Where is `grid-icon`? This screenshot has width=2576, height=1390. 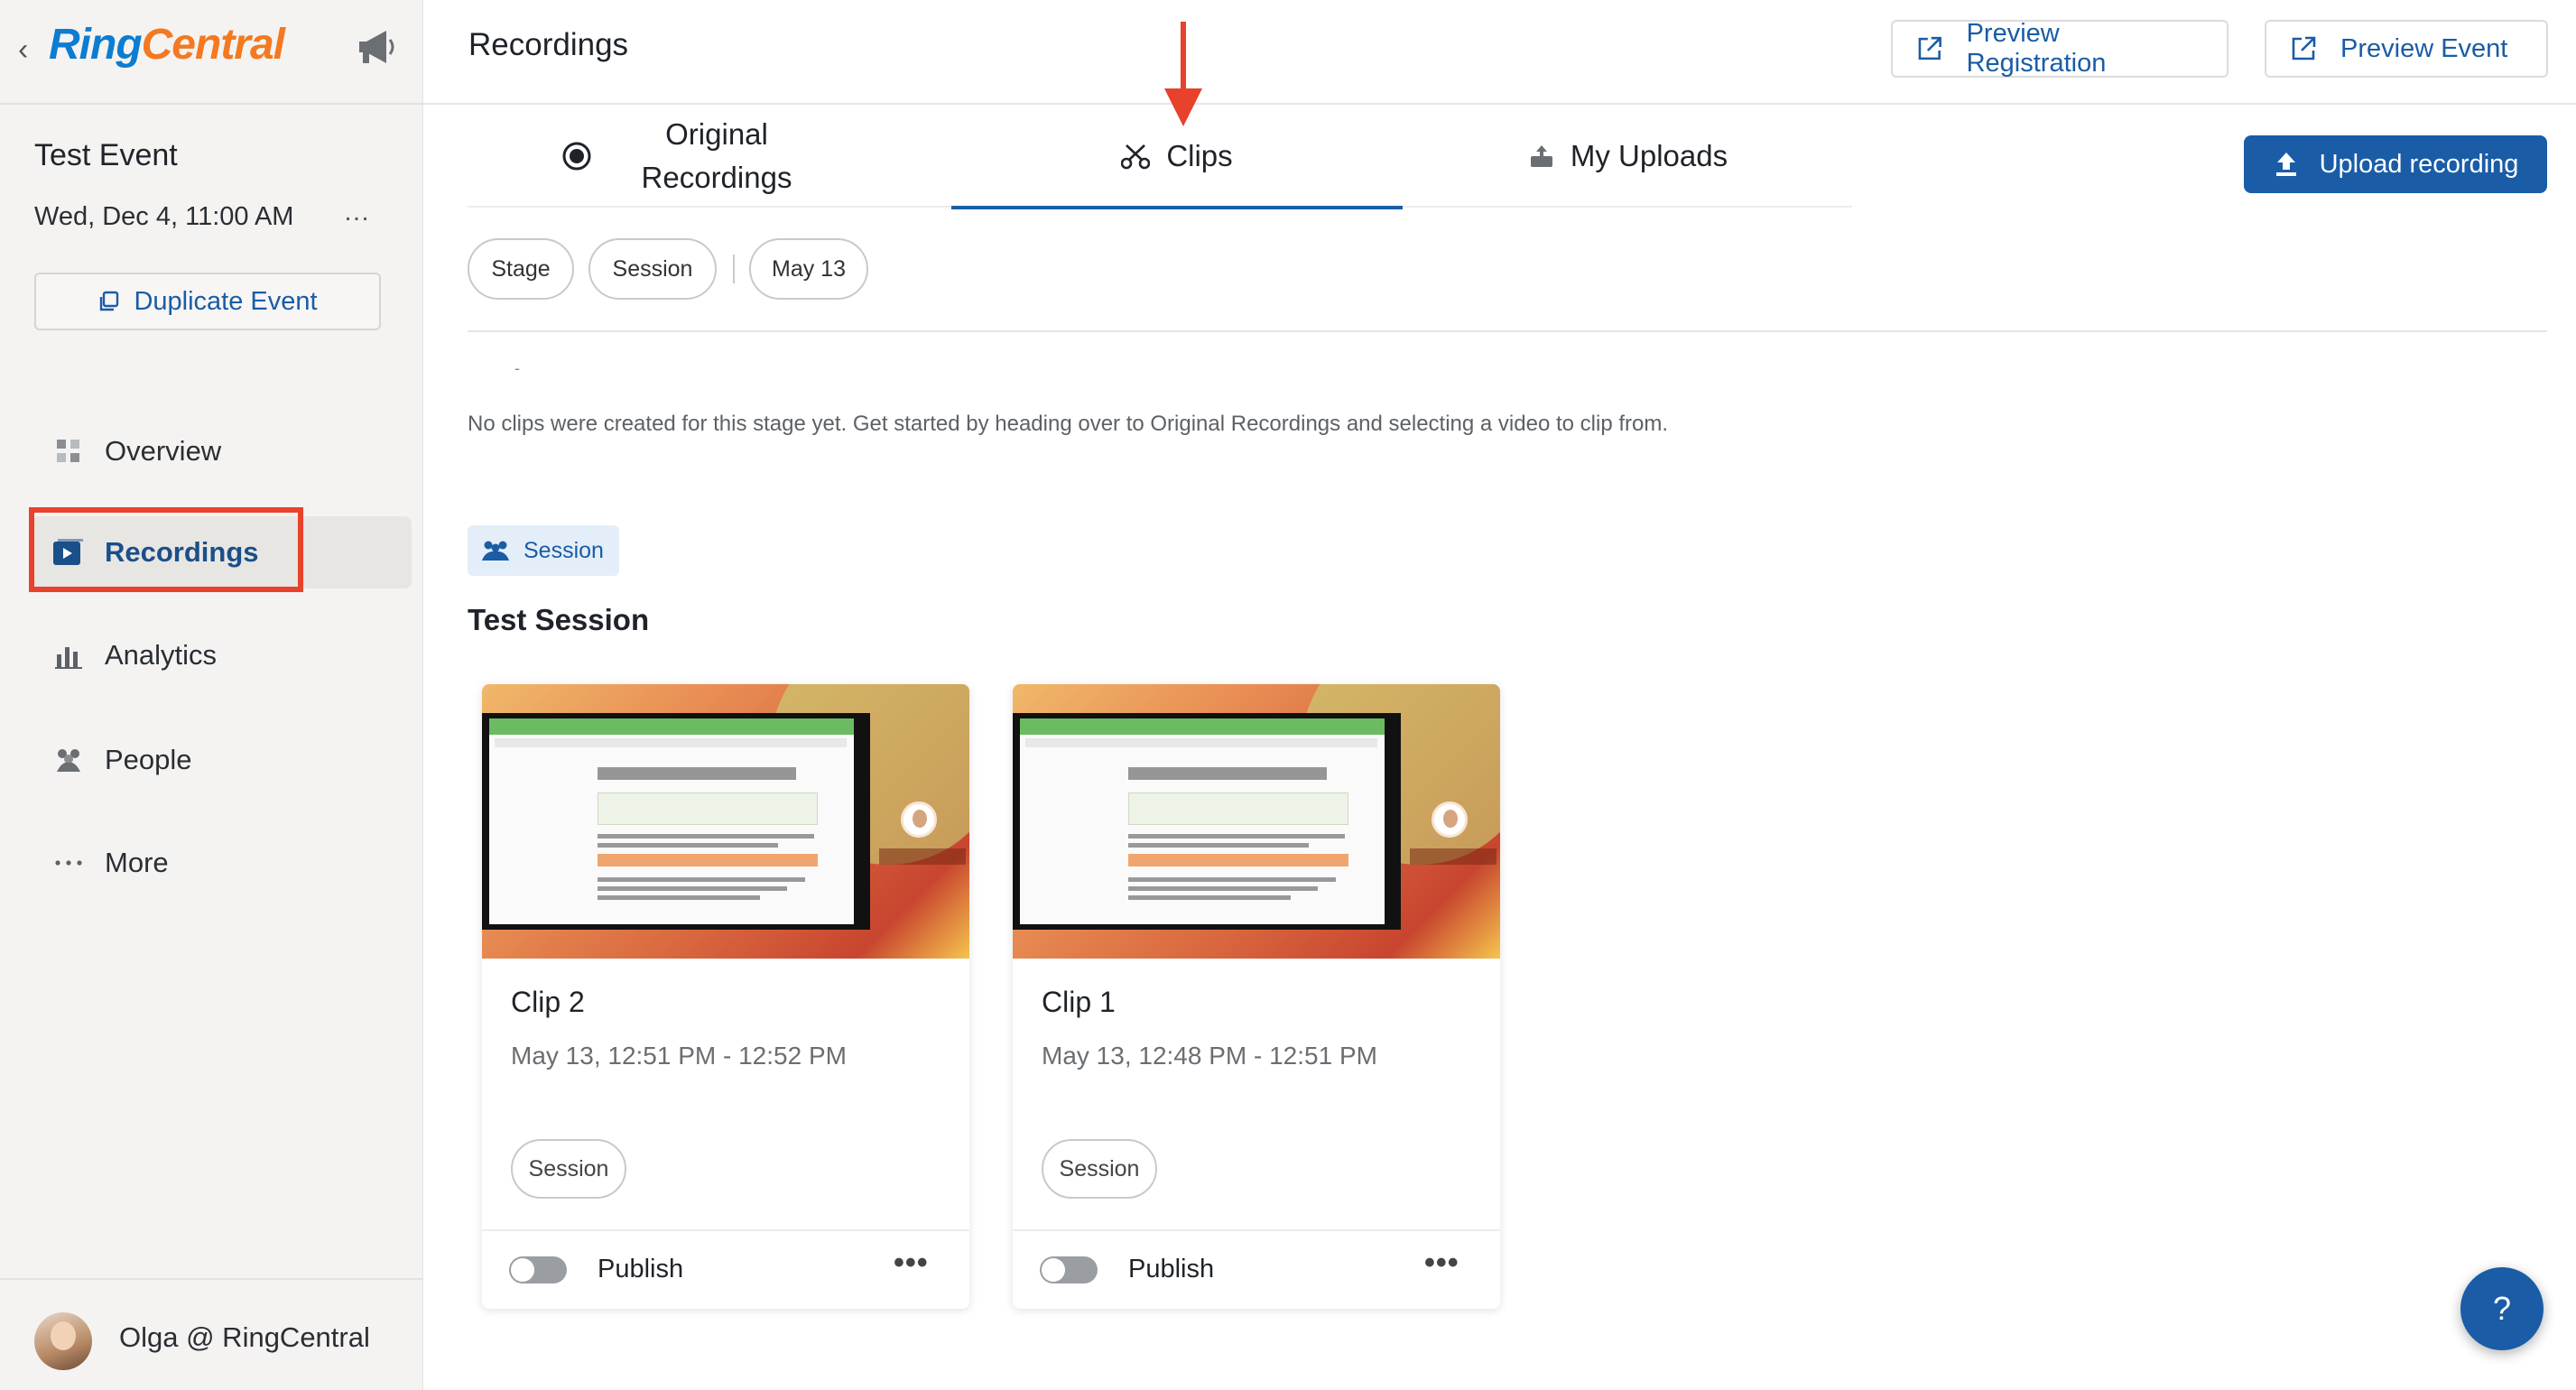
grid-icon is located at coordinates (68, 451).